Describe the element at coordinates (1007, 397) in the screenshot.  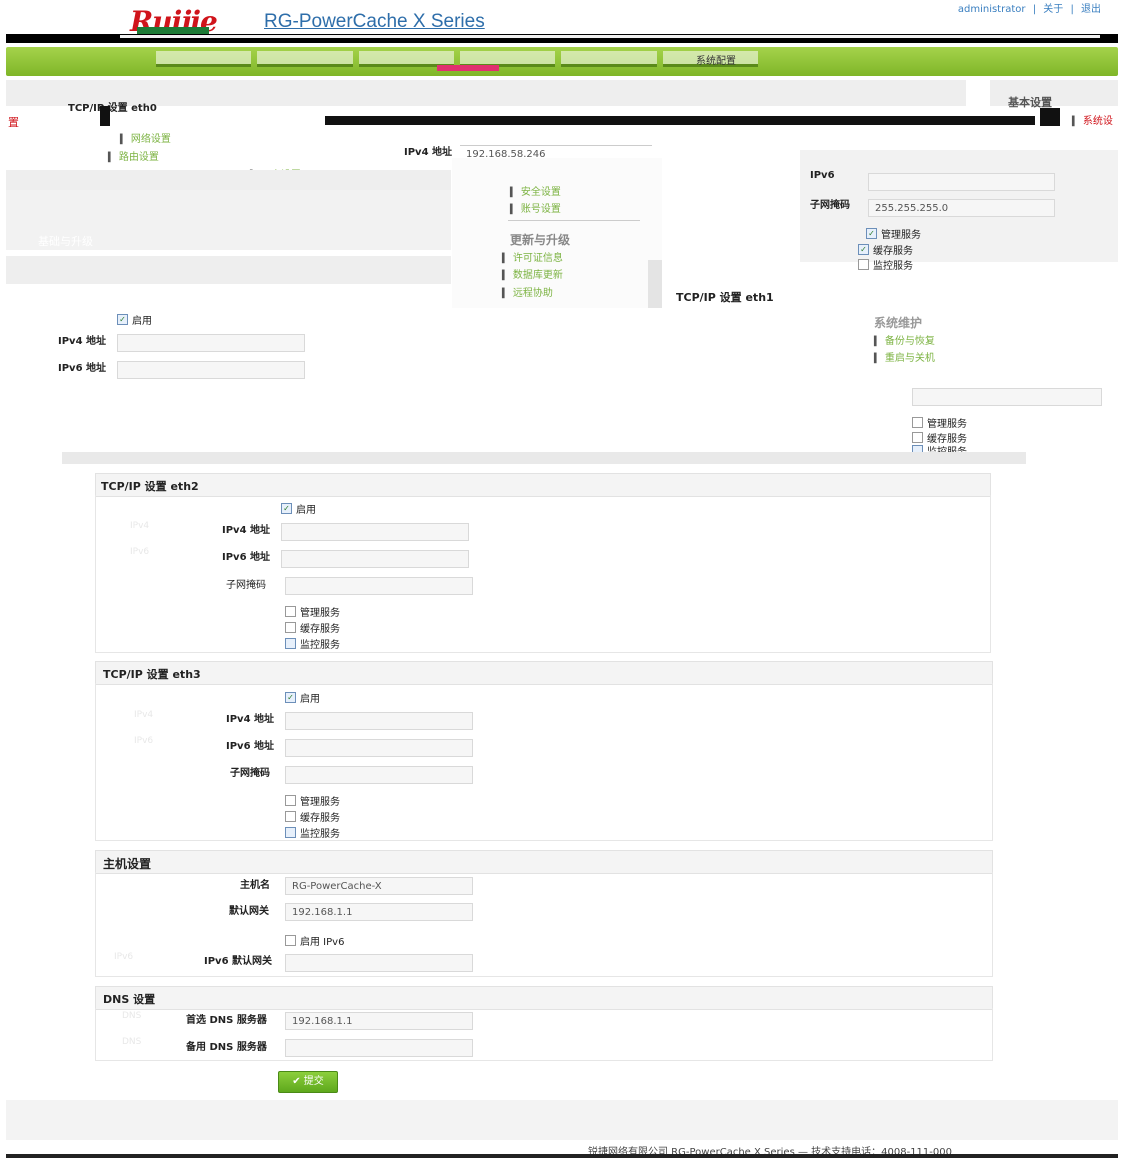
I see `eth1-subnet-input` at that location.